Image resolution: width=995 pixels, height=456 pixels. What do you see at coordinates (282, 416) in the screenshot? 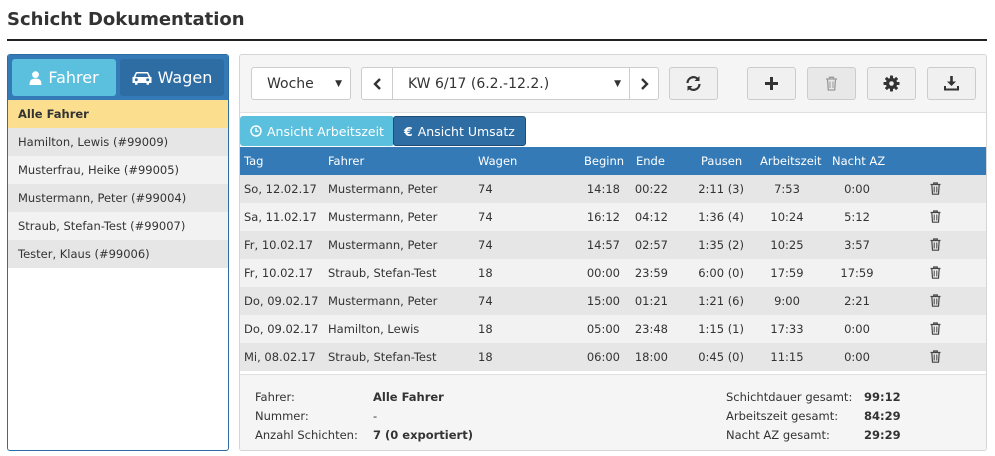
I see `summary-nummer-label: Nummer:` at bounding box center [282, 416].